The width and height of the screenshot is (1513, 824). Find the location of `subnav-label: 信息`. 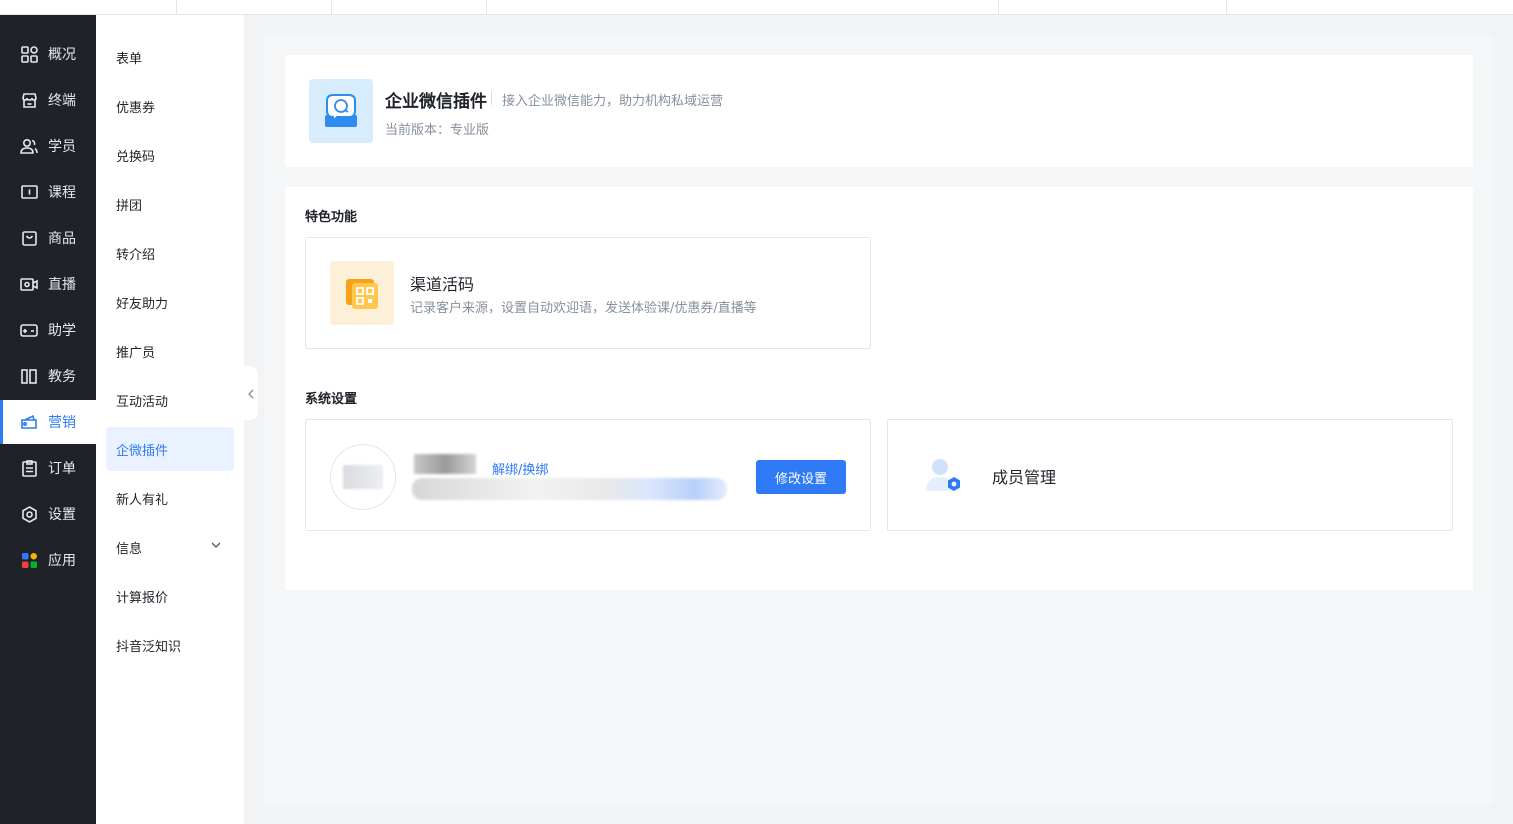

subnav-label: 信息 is located at coordinates (129, 549).